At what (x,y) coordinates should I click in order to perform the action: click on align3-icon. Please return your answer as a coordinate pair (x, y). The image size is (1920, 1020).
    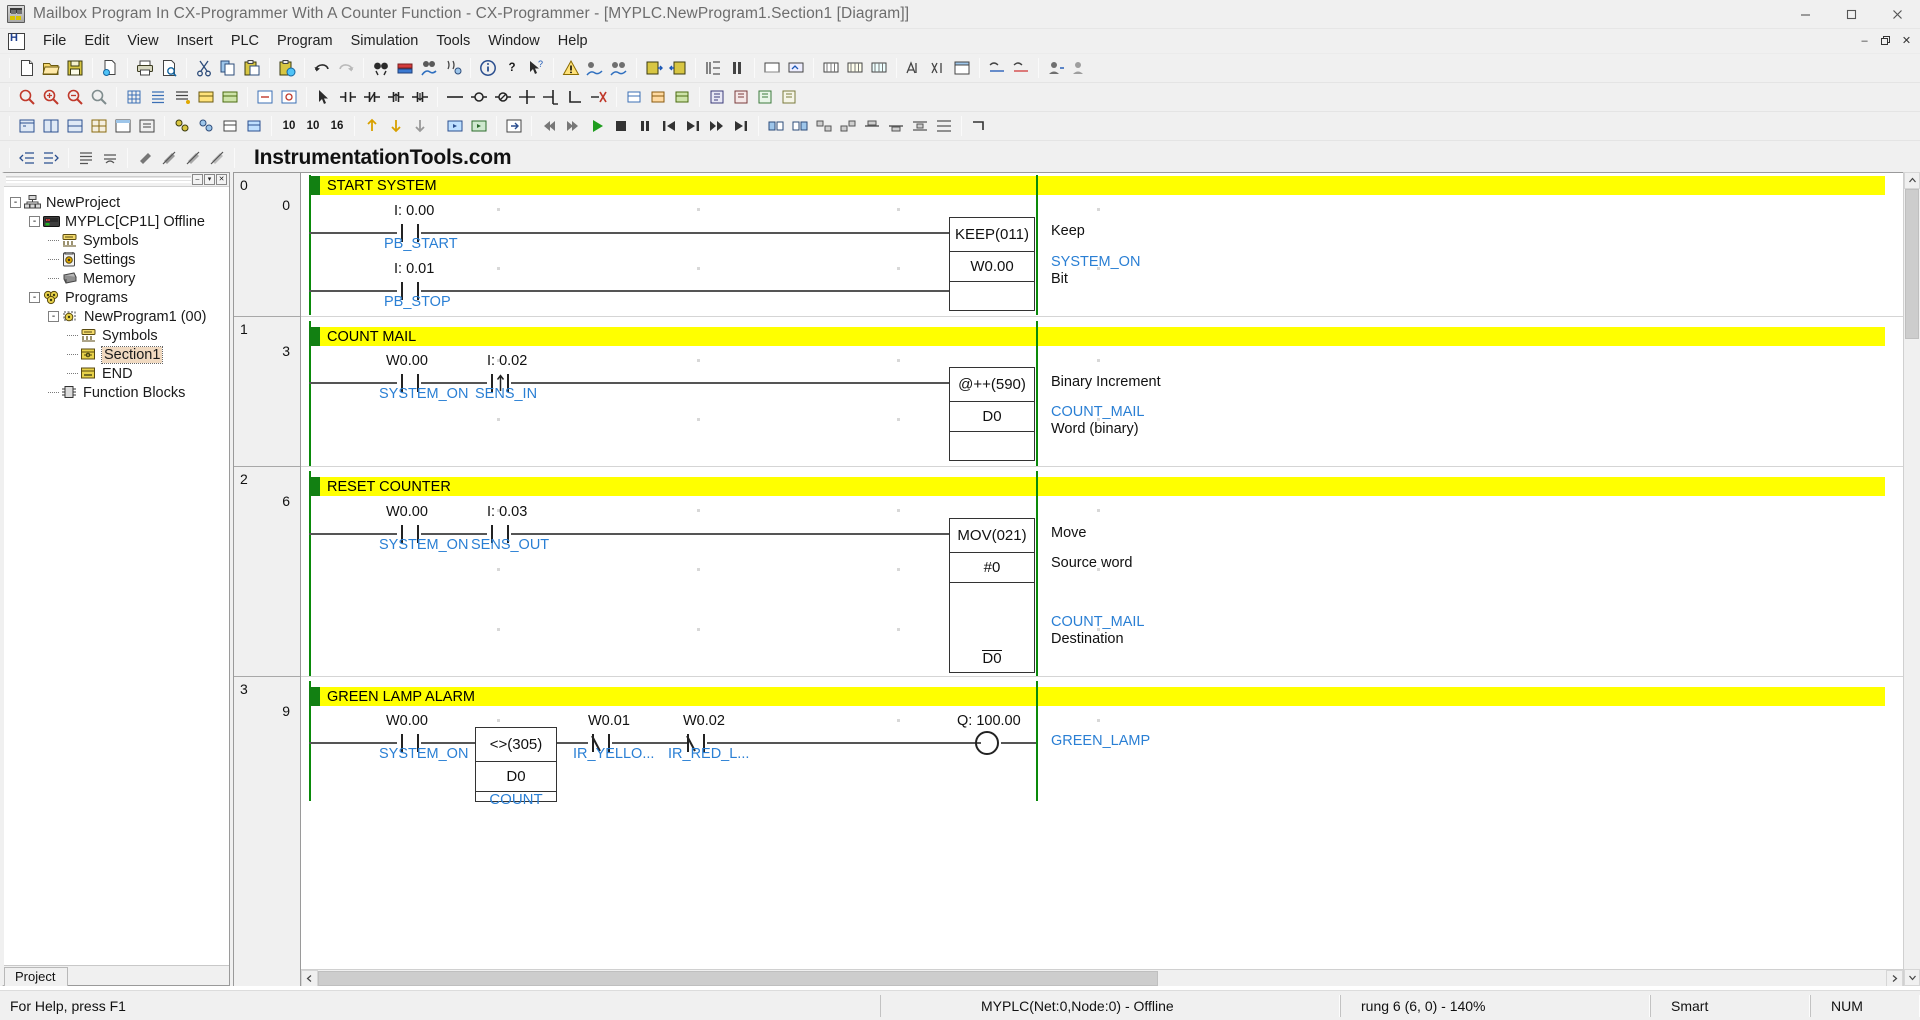
    Looking at the image, I should click on (824, 126).